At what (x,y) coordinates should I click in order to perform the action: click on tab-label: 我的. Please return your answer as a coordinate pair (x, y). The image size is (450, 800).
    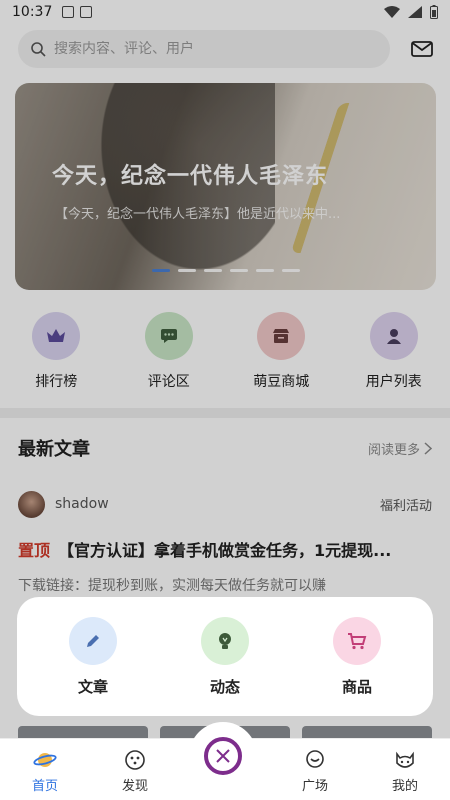
    Looking at the image, I should click on (404, 786).